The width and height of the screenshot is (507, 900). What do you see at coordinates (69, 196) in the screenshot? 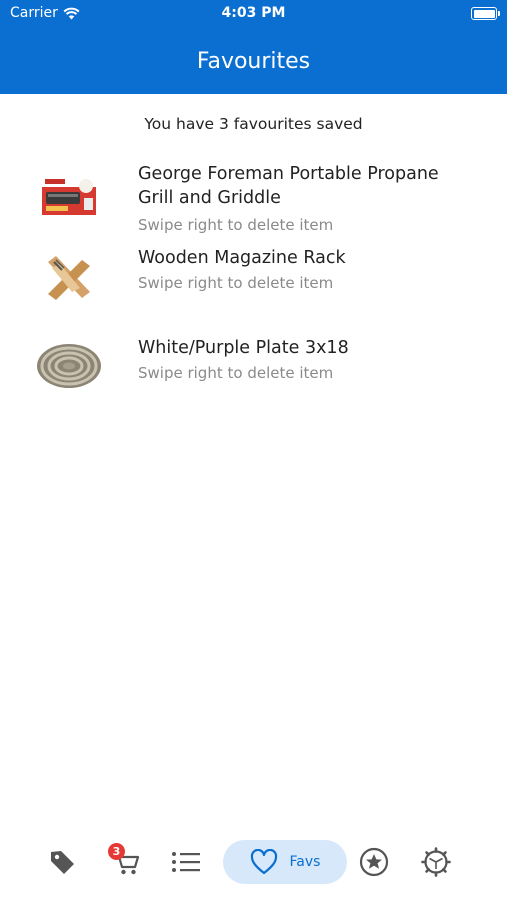
I see `grill-thumbnail` at bounding box center [69, 196].